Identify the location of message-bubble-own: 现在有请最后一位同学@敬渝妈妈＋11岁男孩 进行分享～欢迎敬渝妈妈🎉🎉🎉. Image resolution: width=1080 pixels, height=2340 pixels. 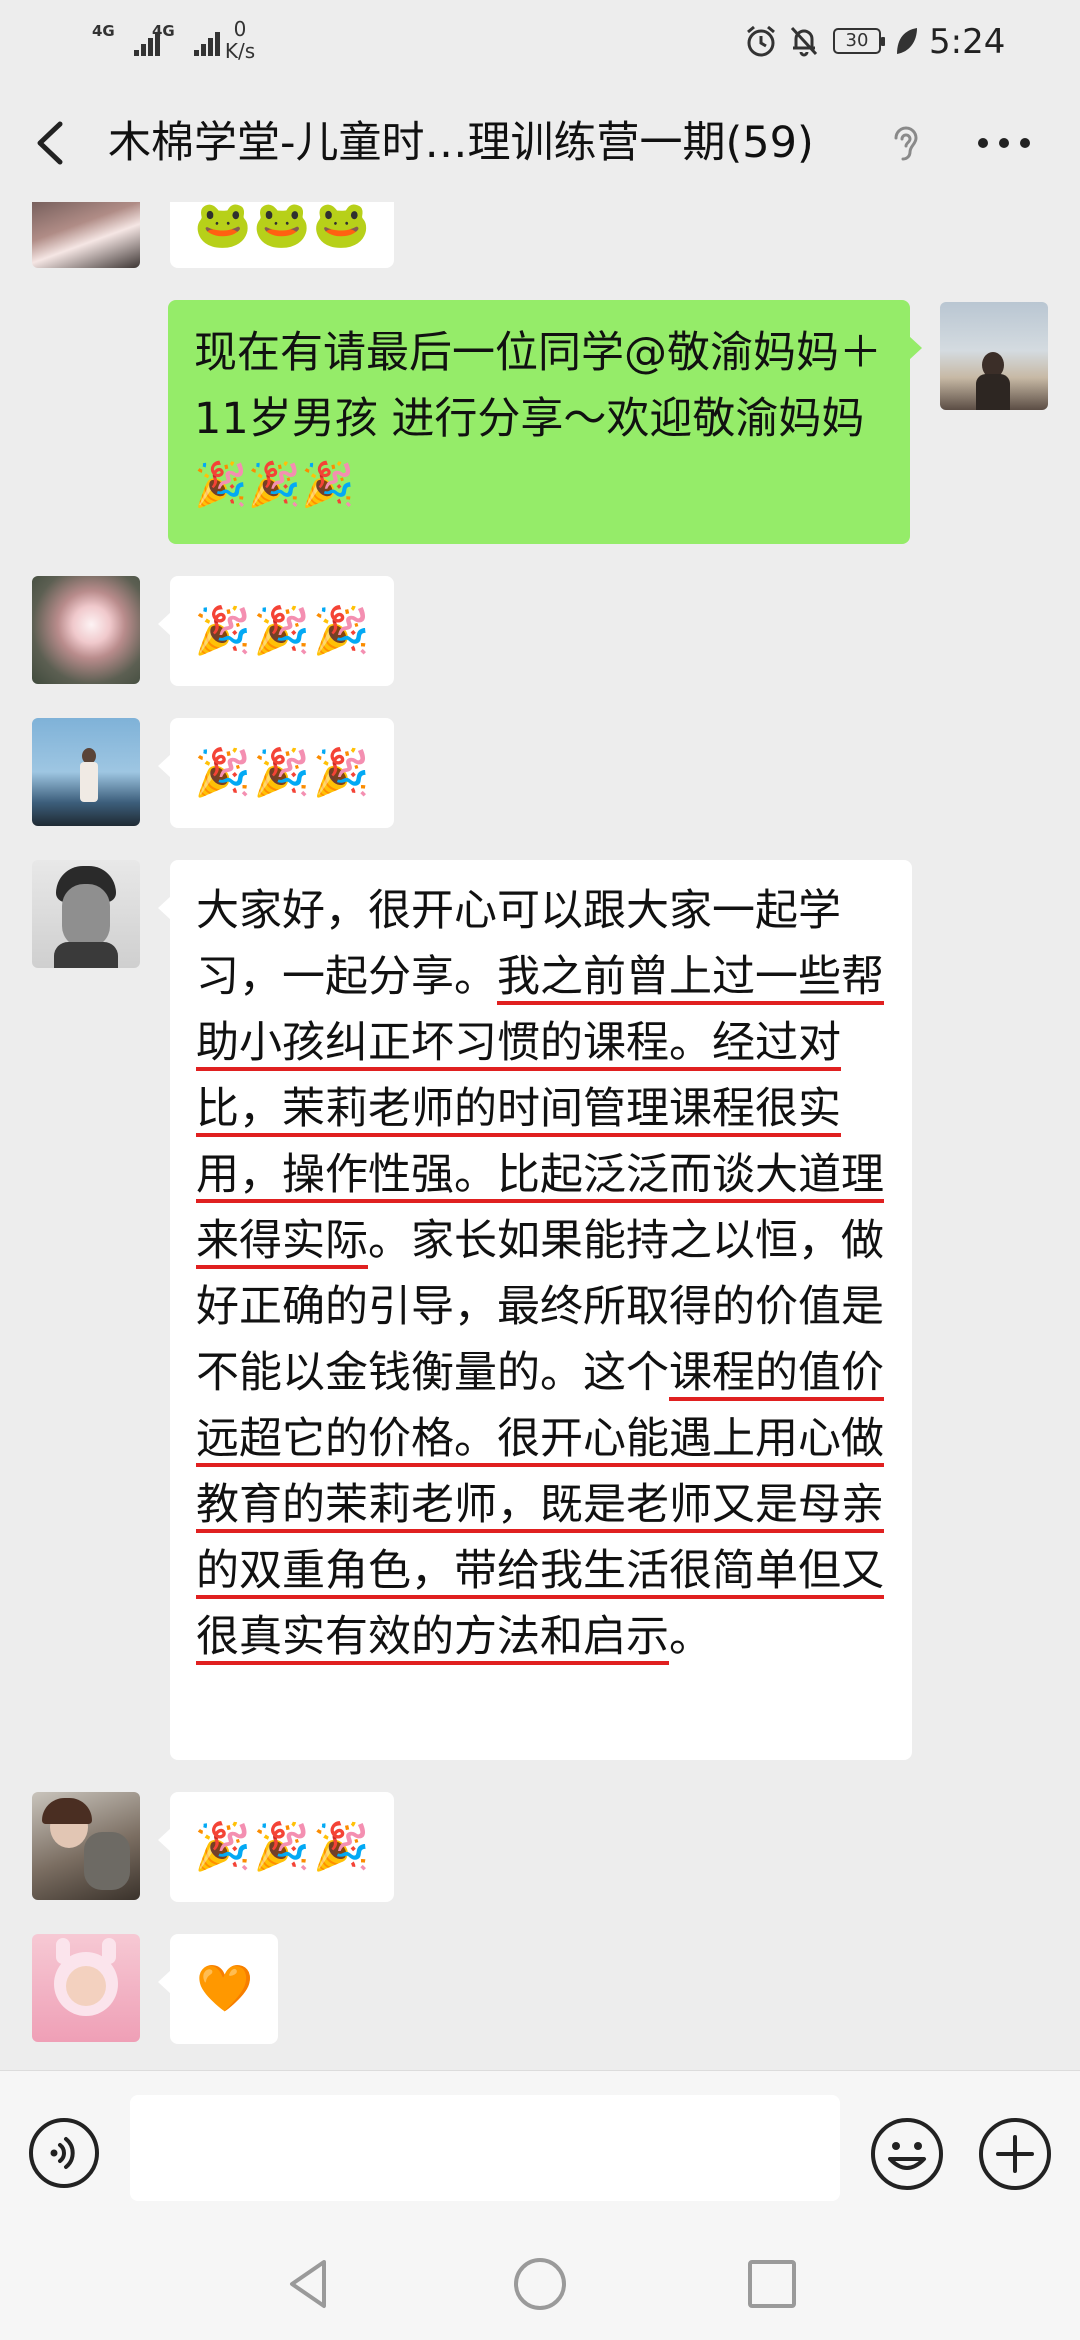
(545, 422).